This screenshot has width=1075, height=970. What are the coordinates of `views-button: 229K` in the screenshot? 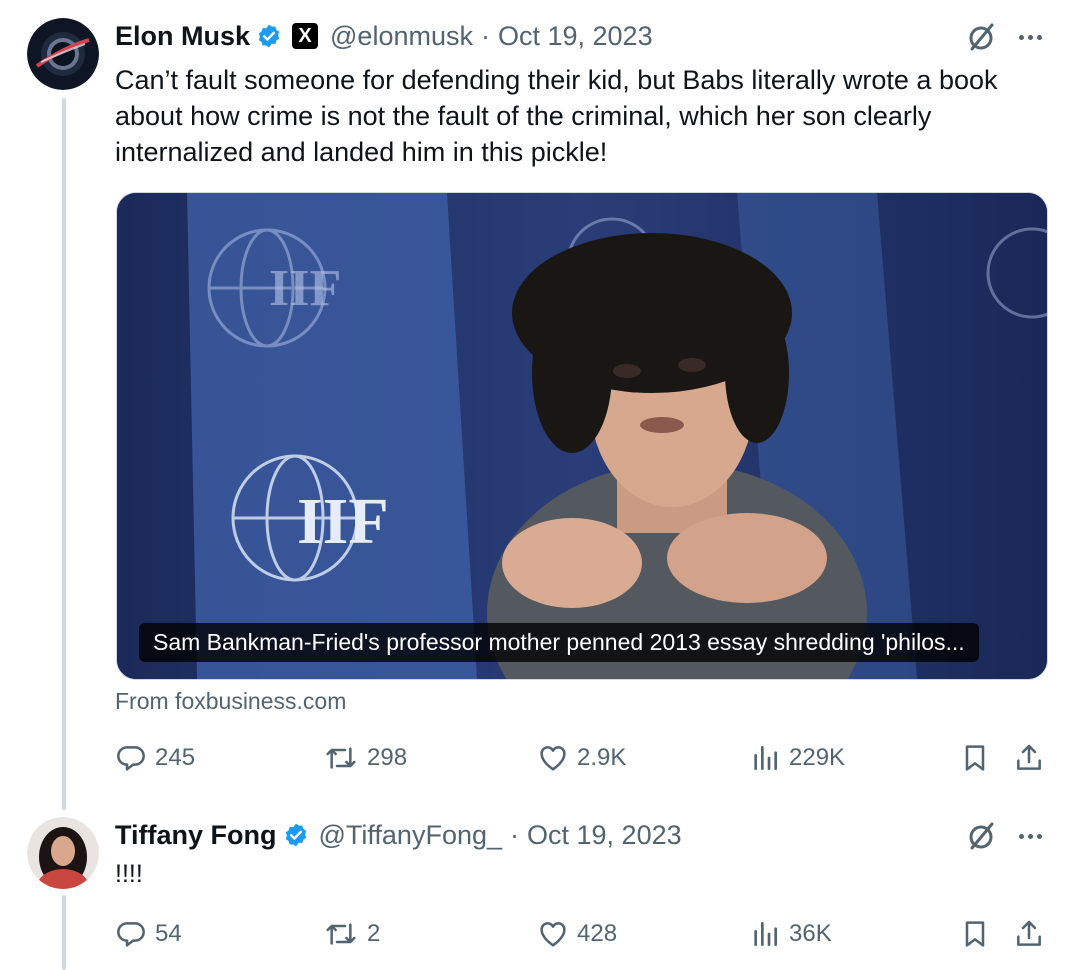 It's located at (797, 758).